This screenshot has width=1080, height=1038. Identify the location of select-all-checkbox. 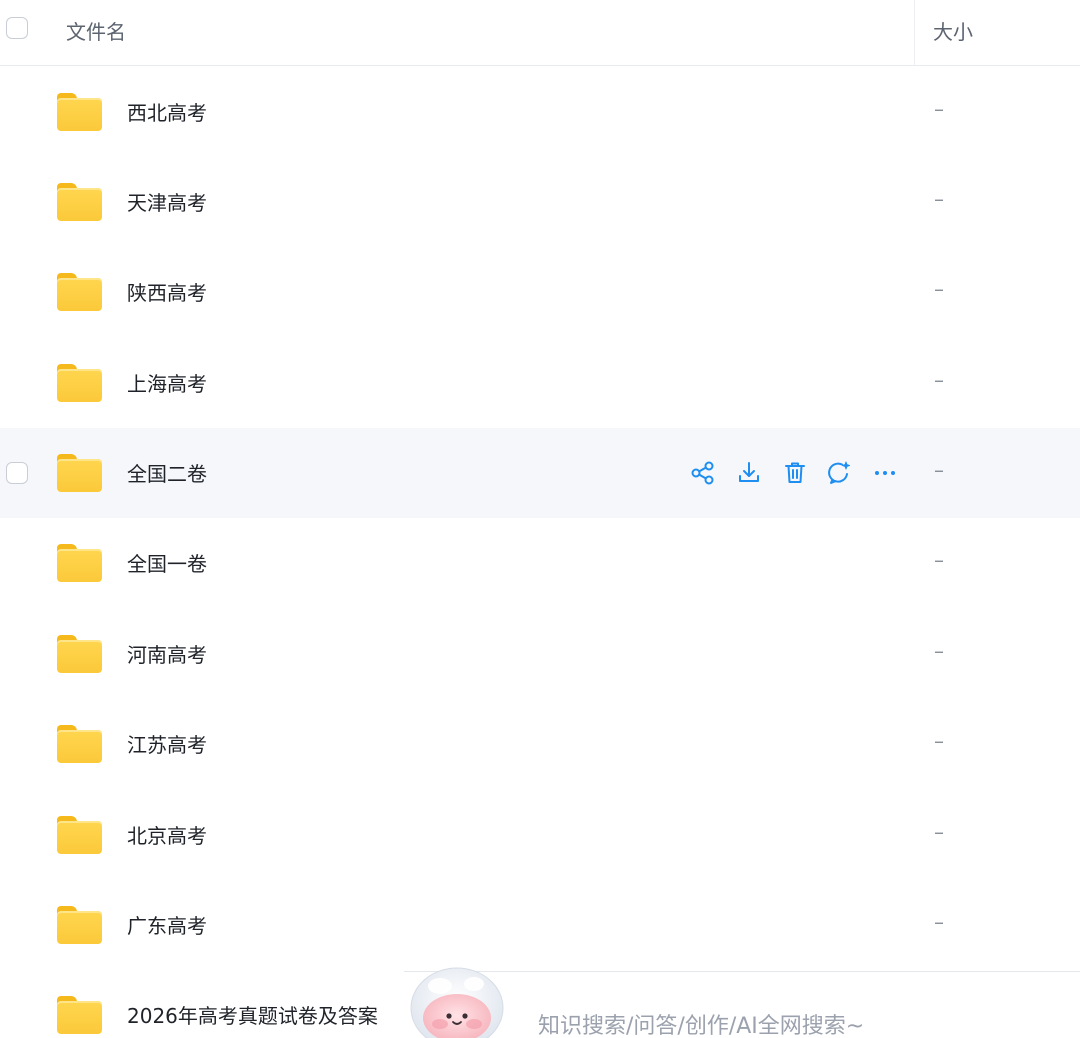
(17, 28).